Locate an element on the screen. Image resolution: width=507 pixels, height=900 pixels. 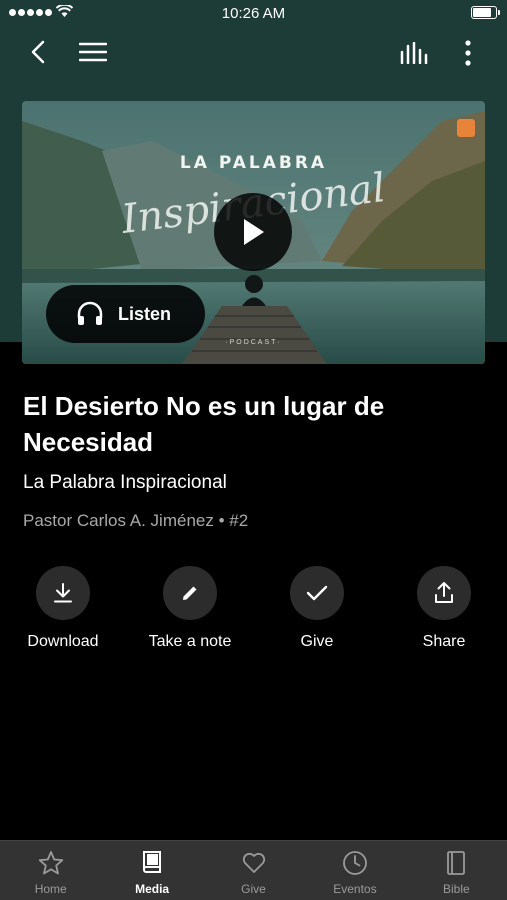
hamburger-menu-icon is located at coordinates (93, 52).